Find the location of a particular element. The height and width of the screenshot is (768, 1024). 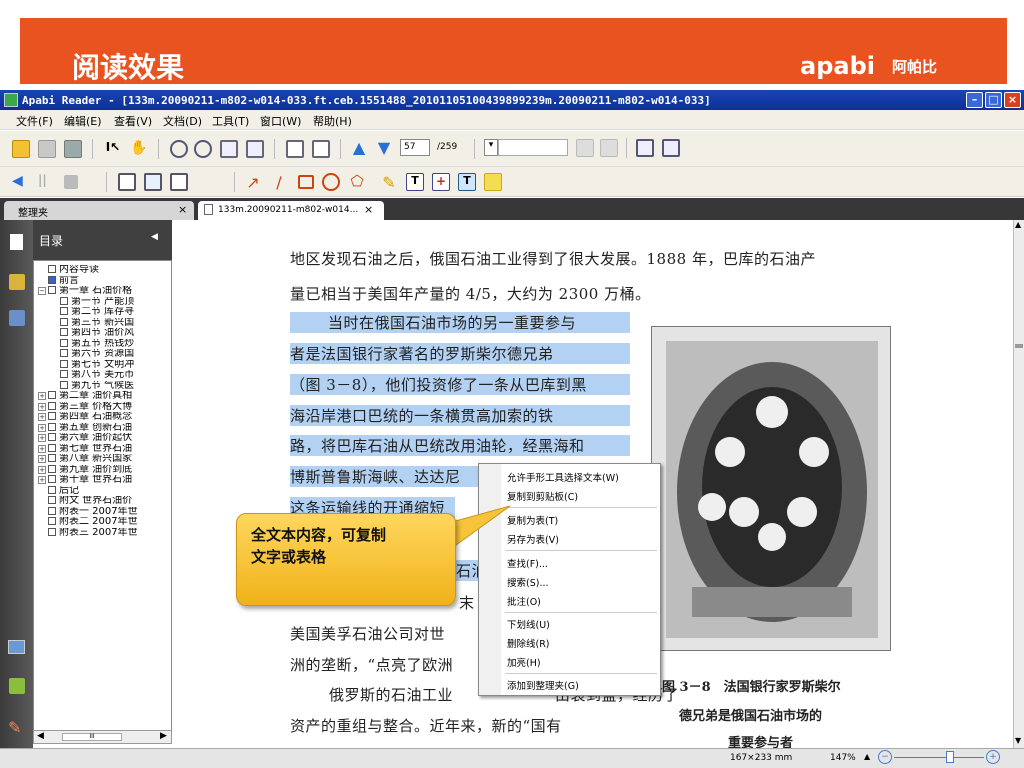

menu-document: 文档(D) is located at coordinates (182, 121).